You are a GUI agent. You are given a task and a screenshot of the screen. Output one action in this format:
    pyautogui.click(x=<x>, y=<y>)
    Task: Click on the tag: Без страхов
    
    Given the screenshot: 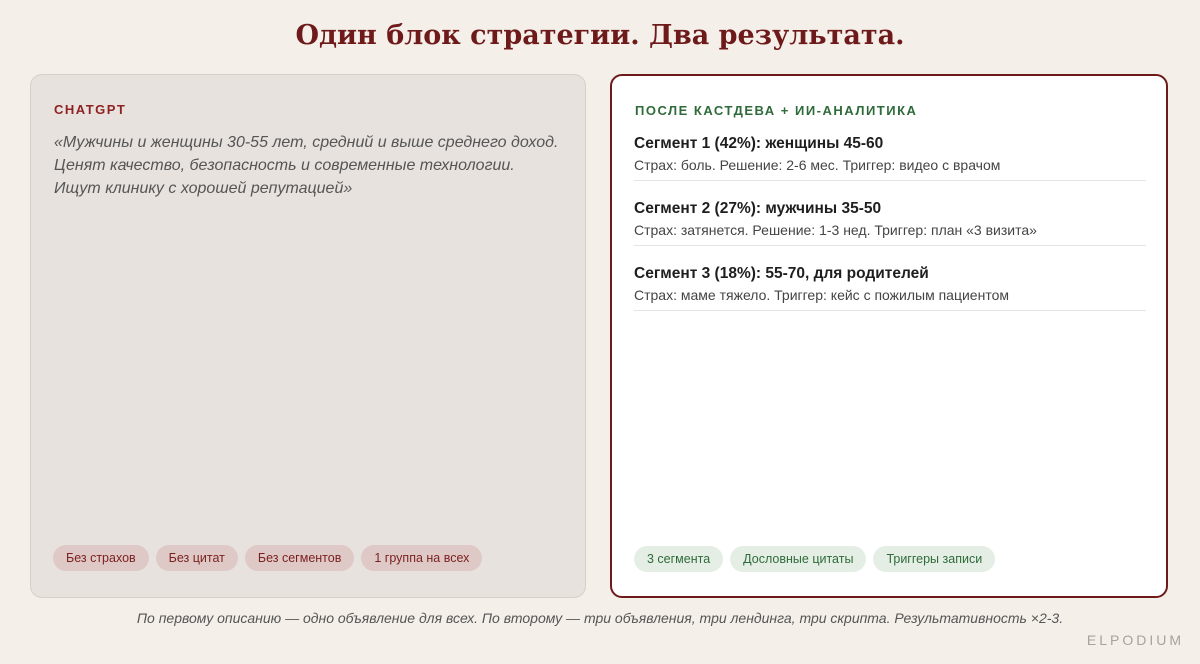 What is the action you would take?
    pyautogui.click(x=101, y=558)
    